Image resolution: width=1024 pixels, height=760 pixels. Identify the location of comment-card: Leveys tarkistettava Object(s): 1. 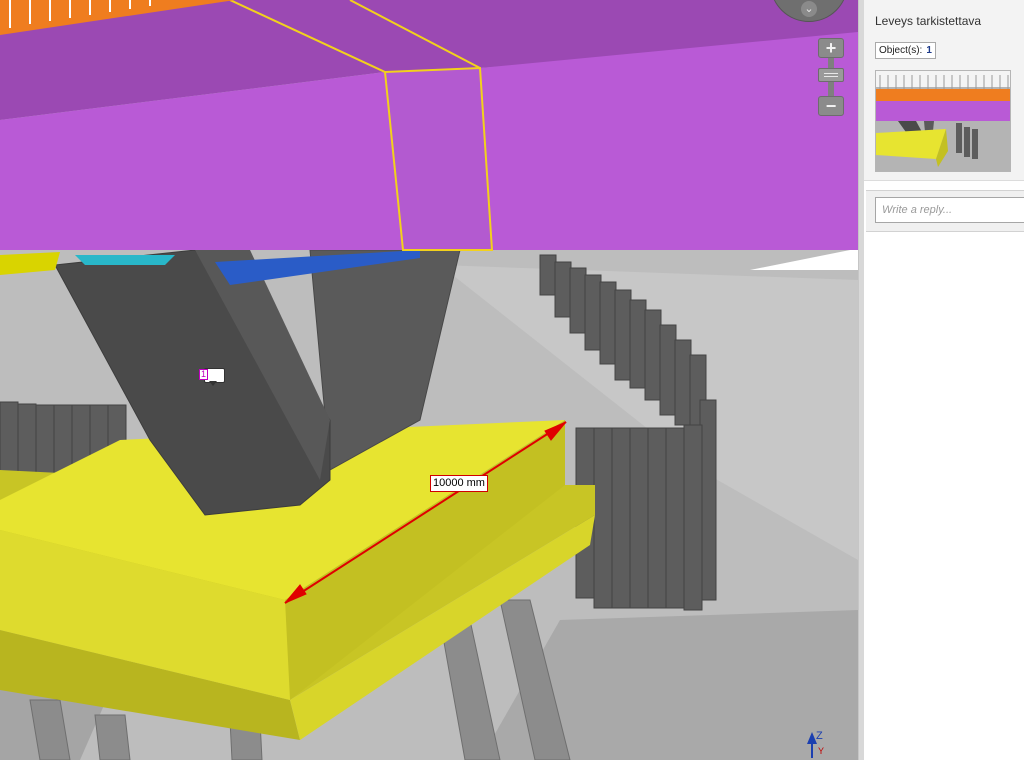
(944, 90).